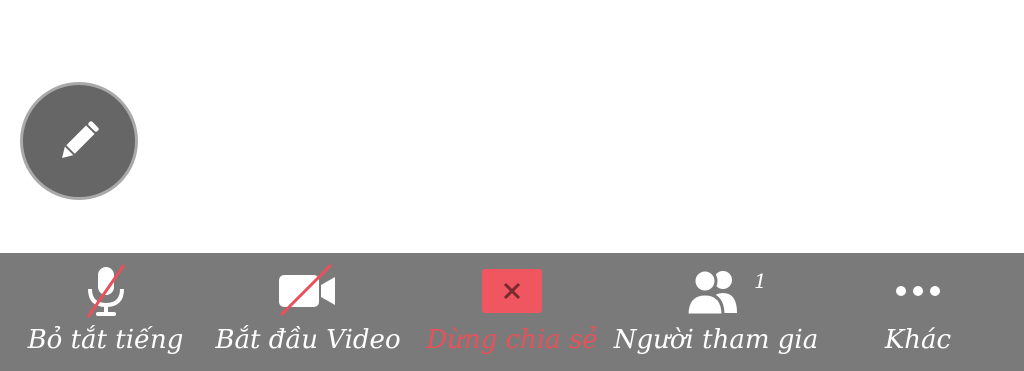 The height and width of the screenshot is (371, 1024). Describe the element at coordinates (918, 291) in the screenshot. I see `more-dots-icon` at that location.